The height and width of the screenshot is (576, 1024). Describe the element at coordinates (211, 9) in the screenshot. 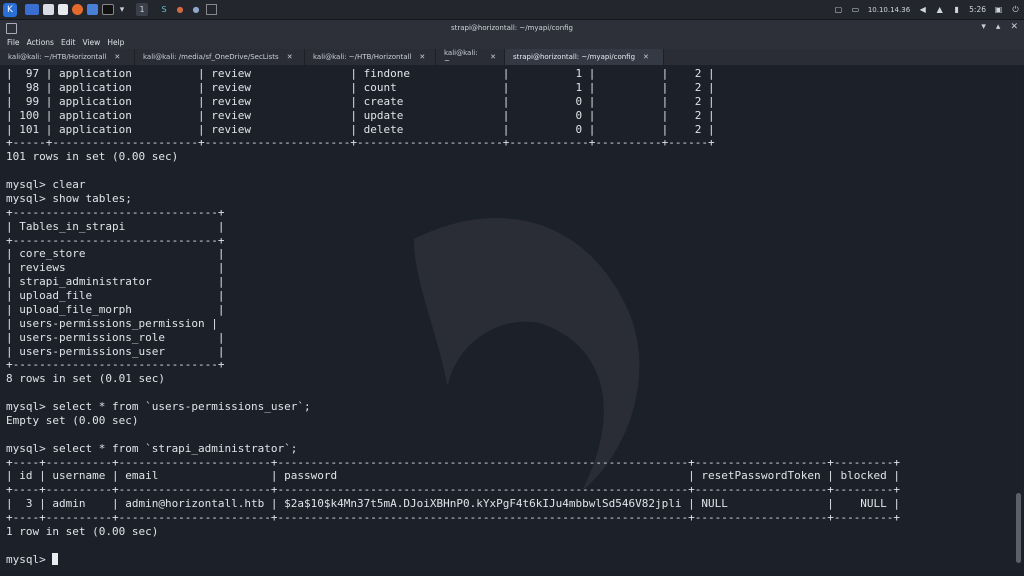

I see `terminal-task-icon` at that location.